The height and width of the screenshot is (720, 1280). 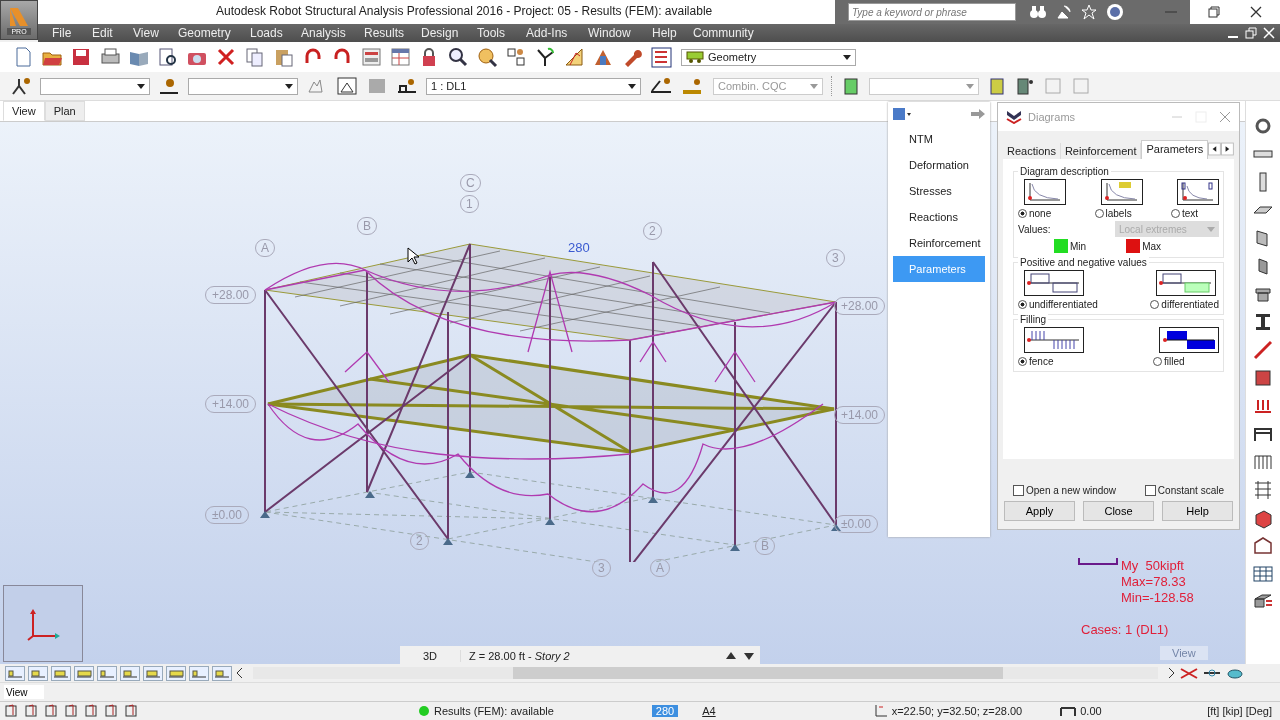 What do you see at coordinates (19, 16) in the screenshot?
I see `logo-icon` at bounding box center [19, 16].